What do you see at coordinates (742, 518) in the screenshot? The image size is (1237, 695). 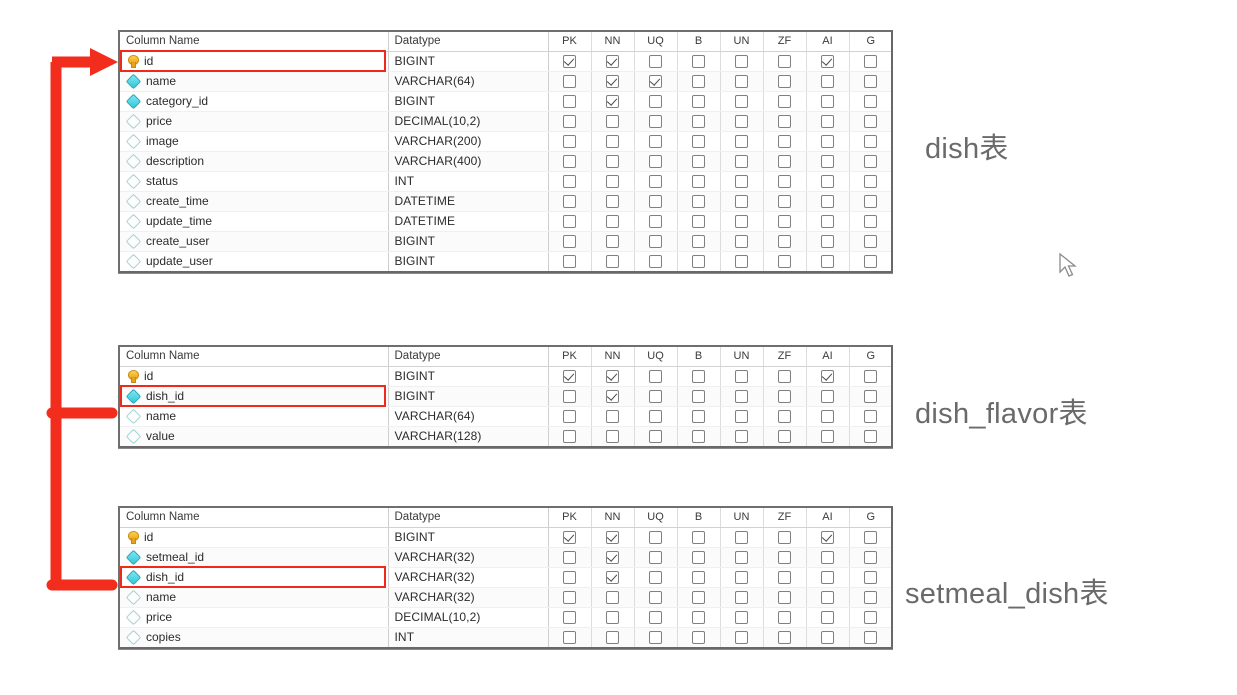 I see `column-header-flag-un: UN` at bounding box center [742, 518].